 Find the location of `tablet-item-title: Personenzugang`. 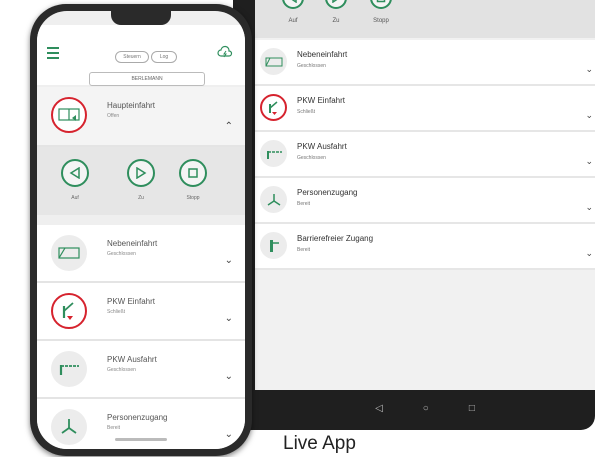

tablet-item-title: Personenzugang is located at coordinates (327, 192).